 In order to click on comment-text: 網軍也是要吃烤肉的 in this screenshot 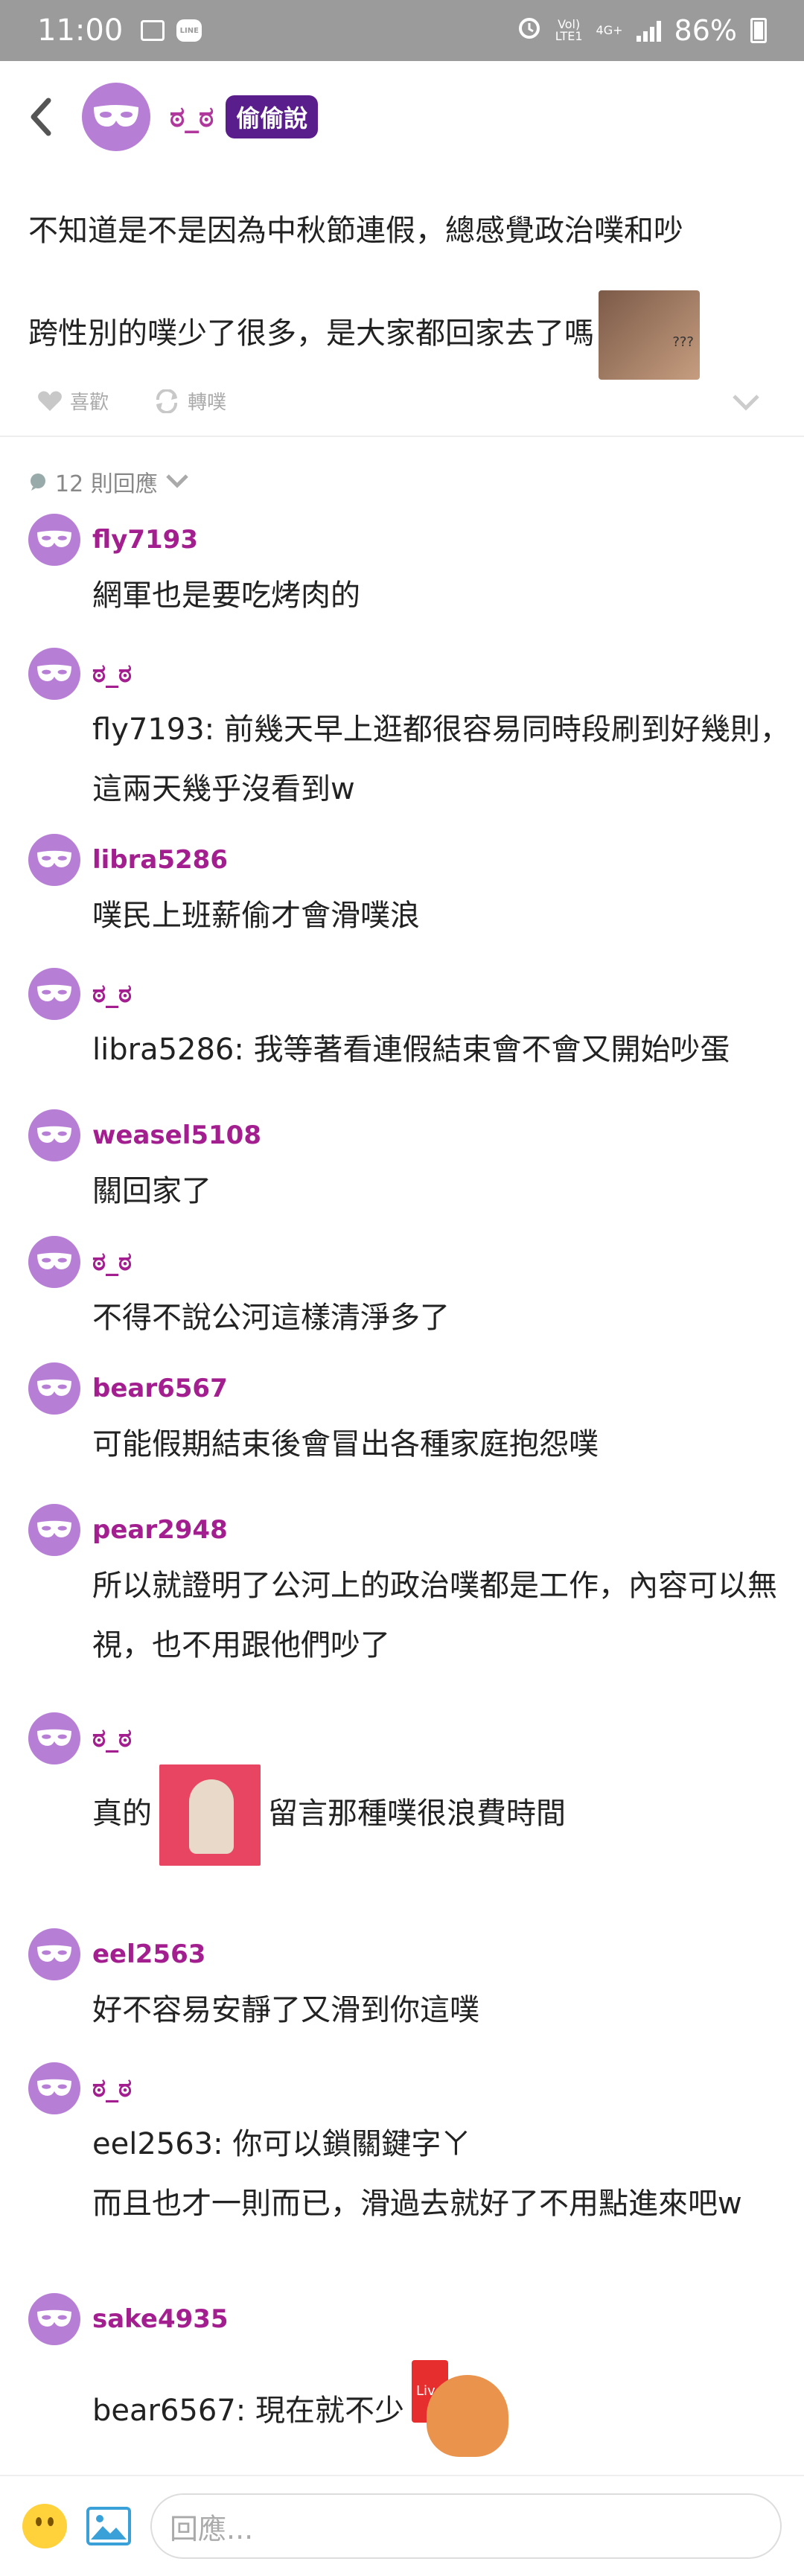, I will do `click(226, 595)`.